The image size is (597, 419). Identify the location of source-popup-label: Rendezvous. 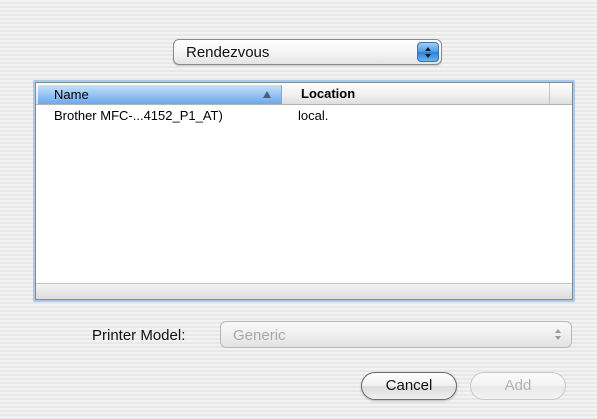
(228, 52).